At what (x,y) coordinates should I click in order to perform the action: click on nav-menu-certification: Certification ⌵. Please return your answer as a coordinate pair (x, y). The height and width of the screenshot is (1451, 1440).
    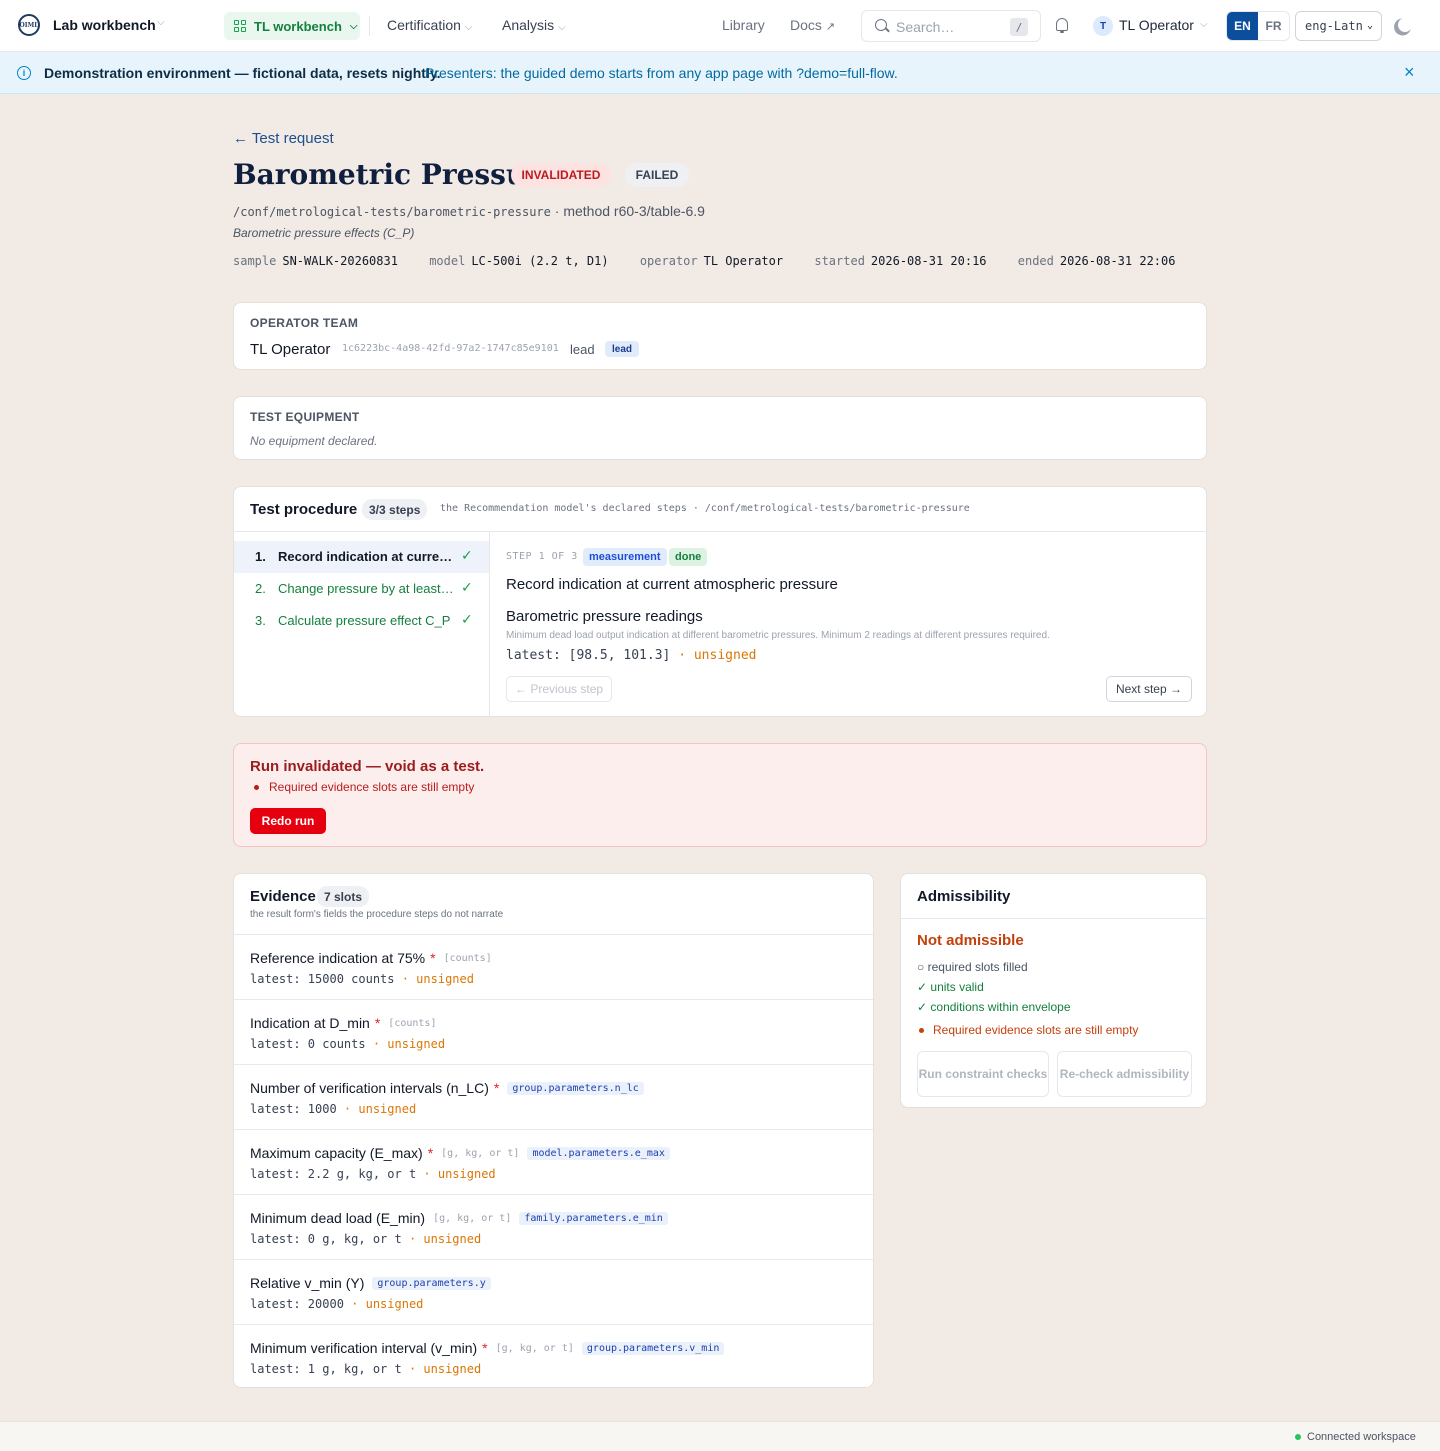
    Looking at the image, I should click on (430, 25).